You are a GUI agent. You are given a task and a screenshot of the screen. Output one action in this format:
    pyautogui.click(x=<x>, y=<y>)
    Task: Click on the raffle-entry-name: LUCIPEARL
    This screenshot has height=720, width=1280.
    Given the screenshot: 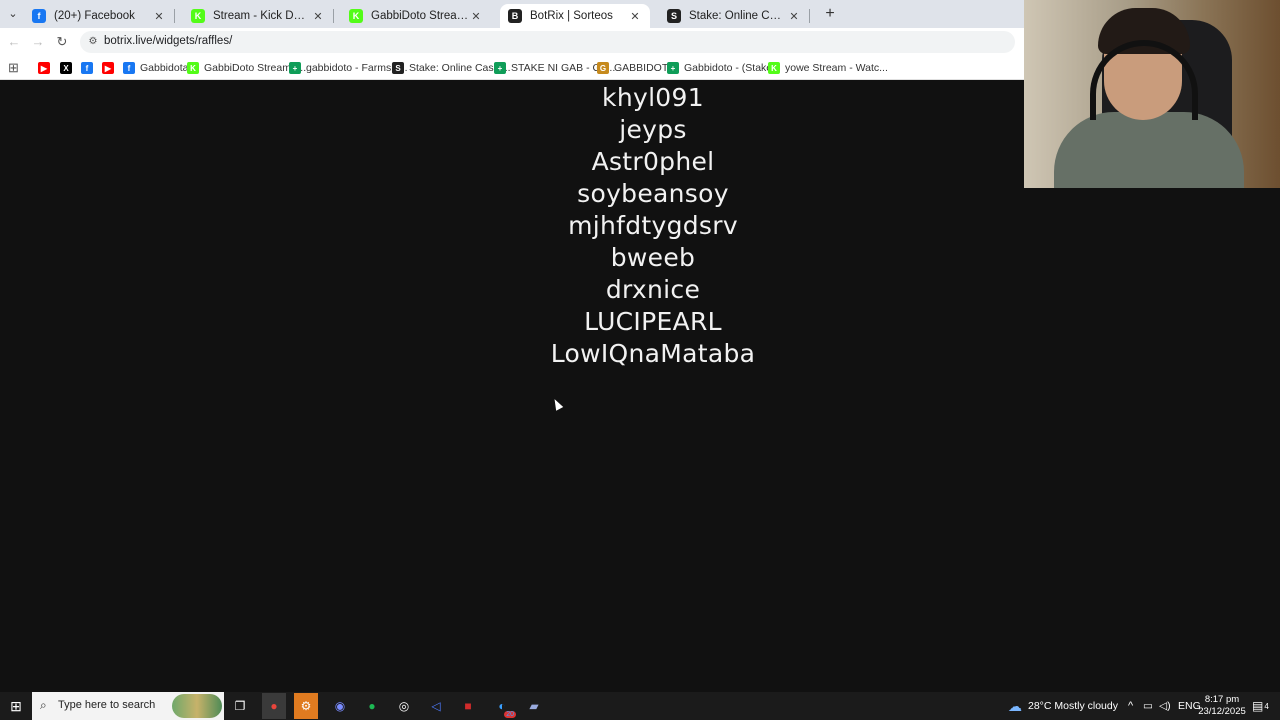 What is the action you would take?
    pyautogui.click(x=653, y=321)
    